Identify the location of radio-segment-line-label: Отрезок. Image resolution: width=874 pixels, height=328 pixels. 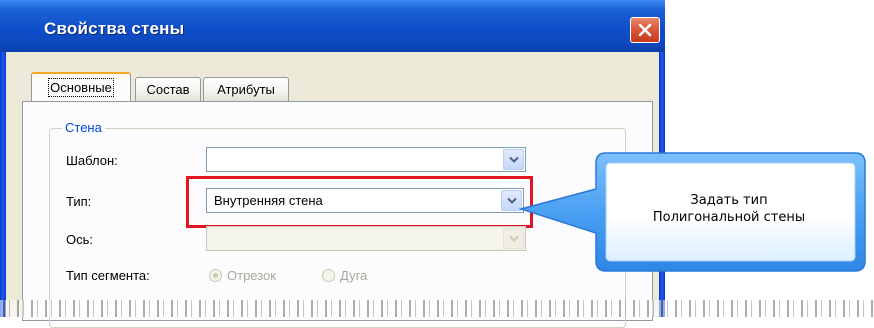
(251, 275).